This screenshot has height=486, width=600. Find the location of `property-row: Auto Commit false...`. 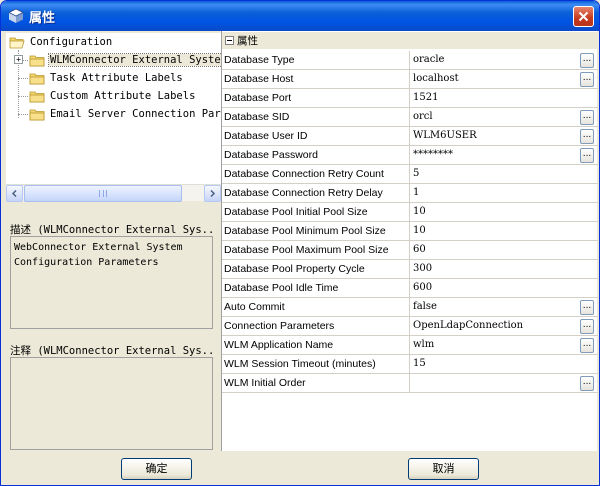

property-row: Auto Commit false... is located at coordinates (410, 307).